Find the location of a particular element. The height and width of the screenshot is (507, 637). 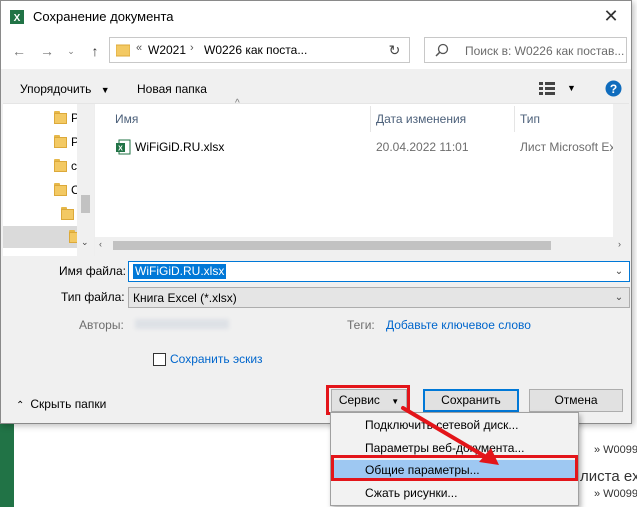

filetype-label: Тип файла: is located at coordinates (93, 297).